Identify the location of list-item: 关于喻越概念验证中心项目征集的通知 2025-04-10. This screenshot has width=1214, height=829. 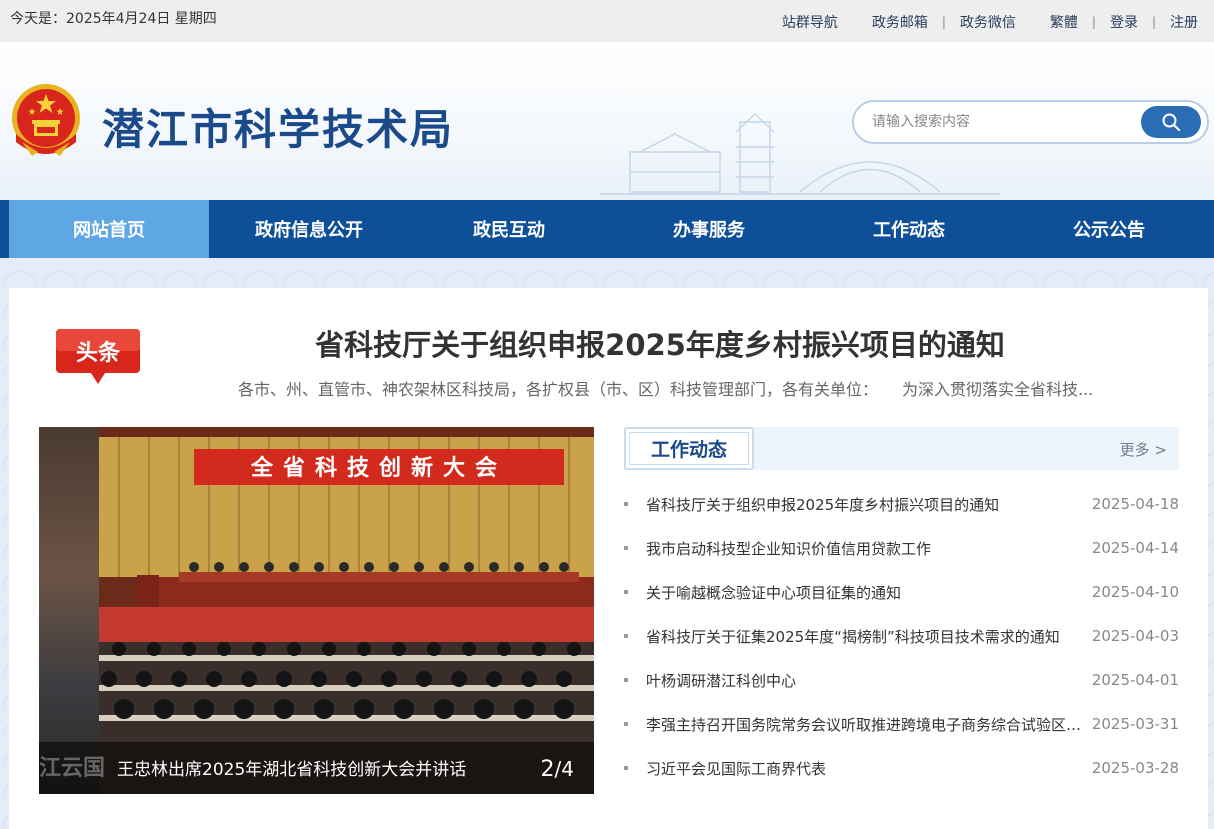
(901, 592).